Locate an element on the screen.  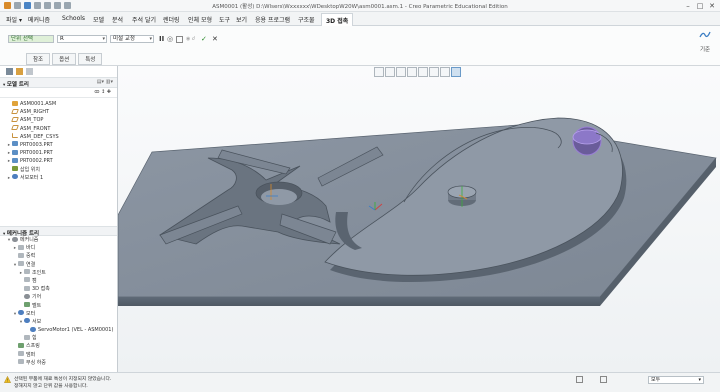
stop-preview-button: ◎ is located at coordinates (170, 39).